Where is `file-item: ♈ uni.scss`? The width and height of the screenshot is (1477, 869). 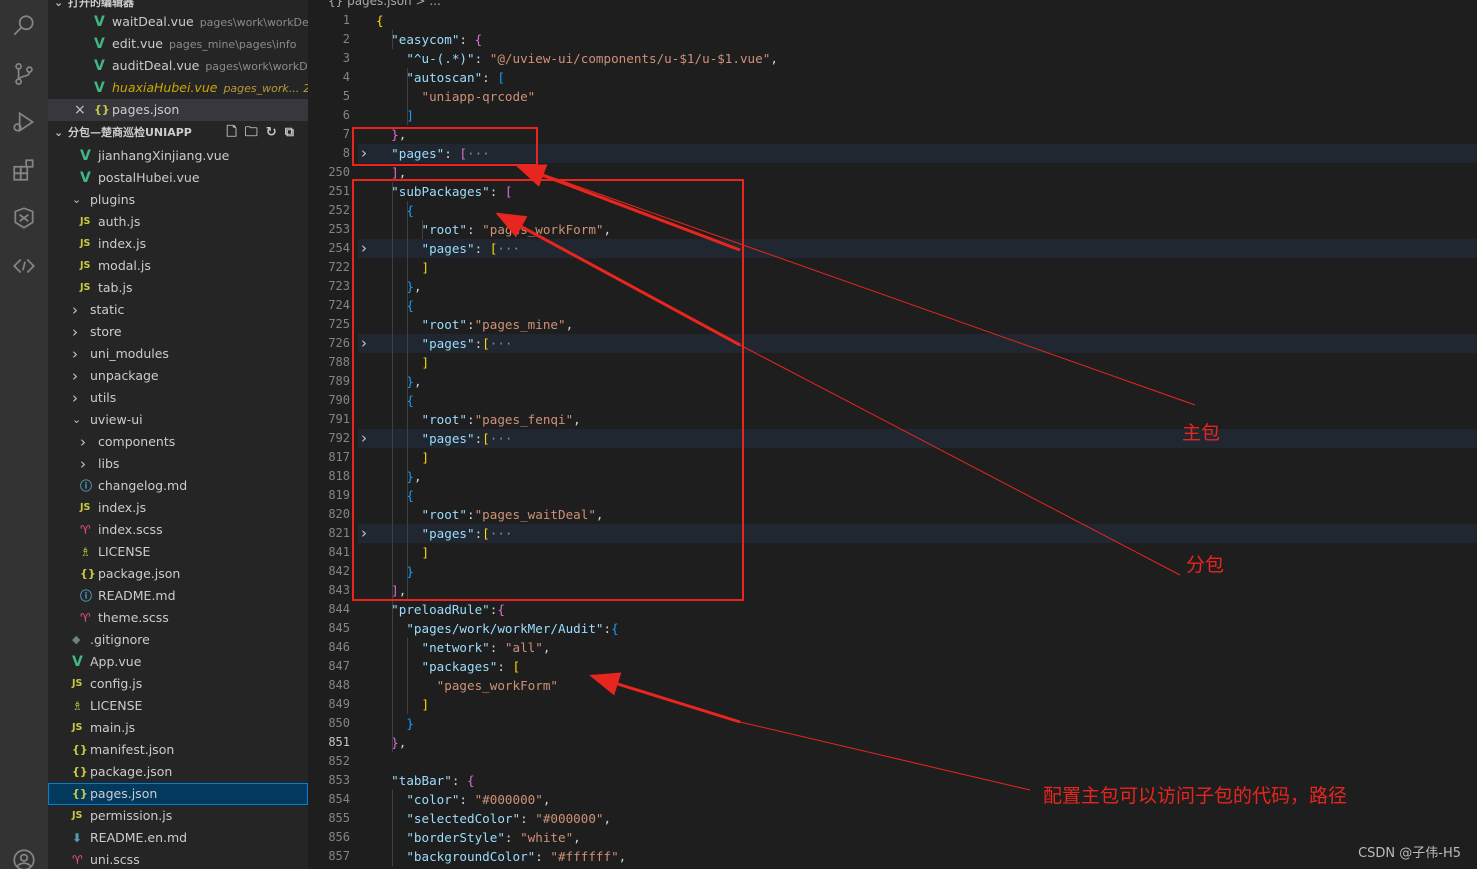 file-item: ♈ uni.scss is located at coordinates (178, 859).